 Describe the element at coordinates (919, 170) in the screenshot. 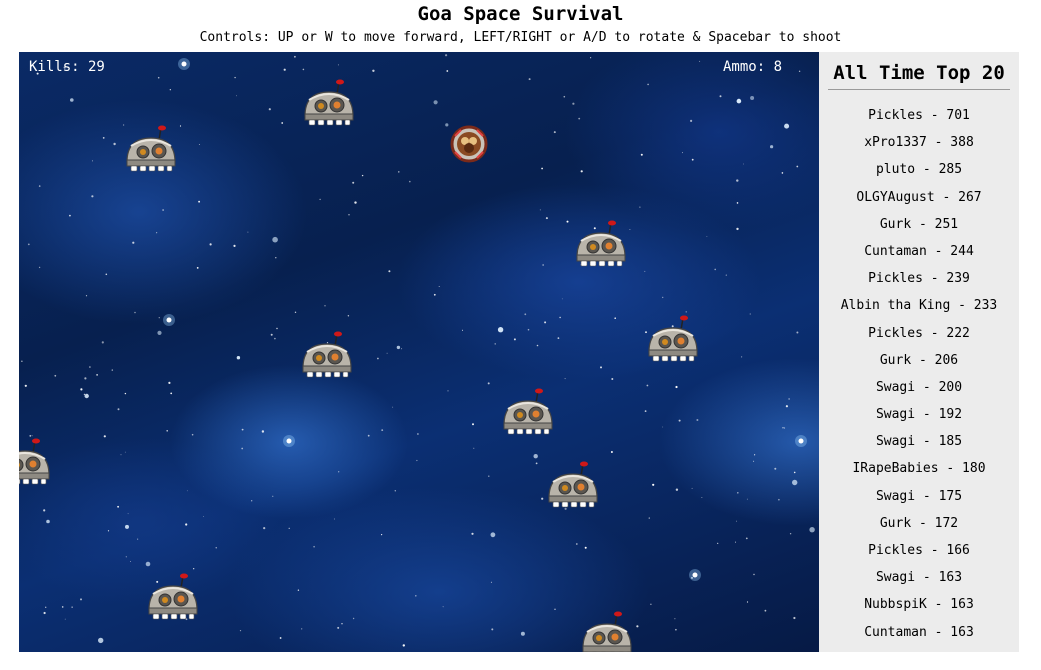

I see `leaderboard-entry: pluto - 285` at that location.